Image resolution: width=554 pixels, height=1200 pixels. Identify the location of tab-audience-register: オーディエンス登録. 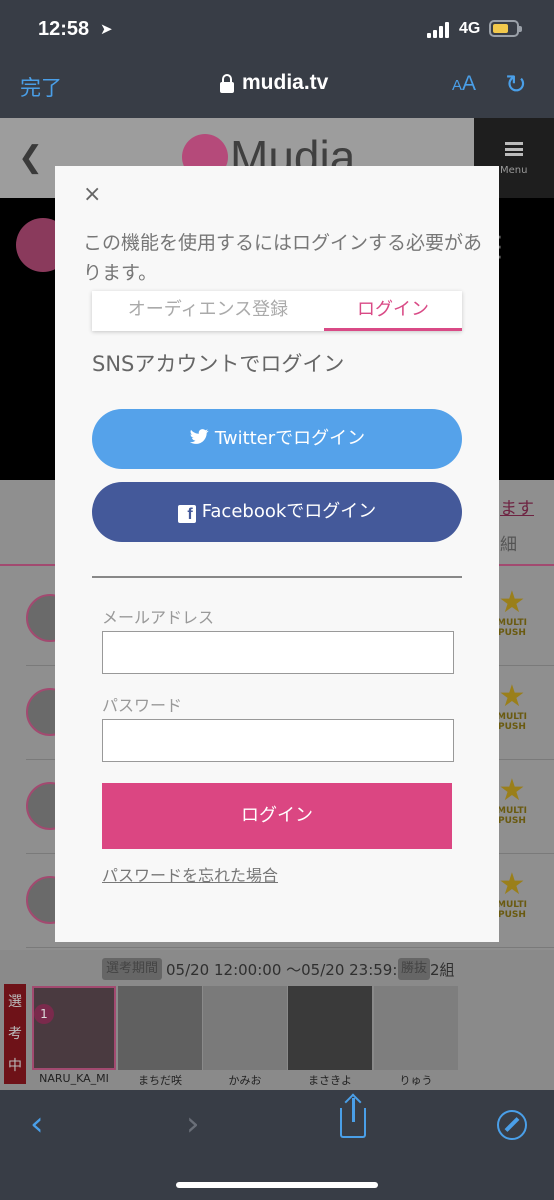
(208, 311).